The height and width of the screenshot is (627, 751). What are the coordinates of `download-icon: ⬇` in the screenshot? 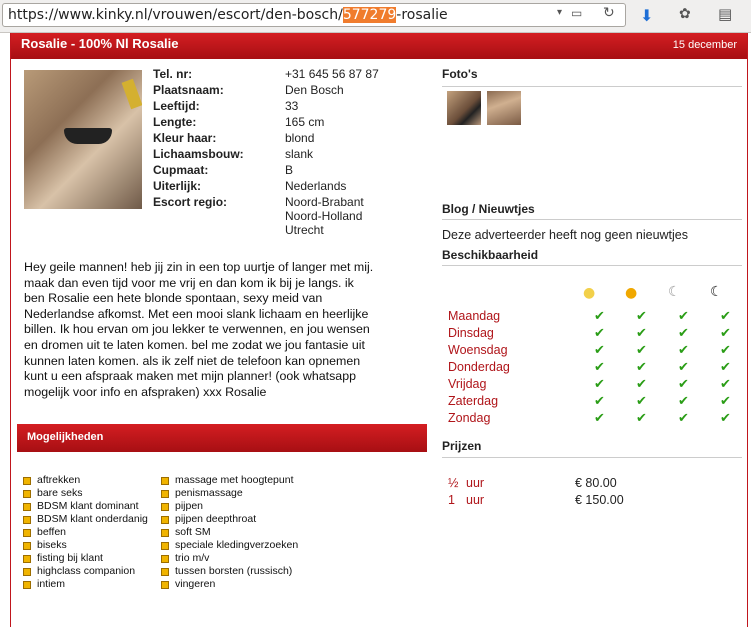 It's located at (646, 15).